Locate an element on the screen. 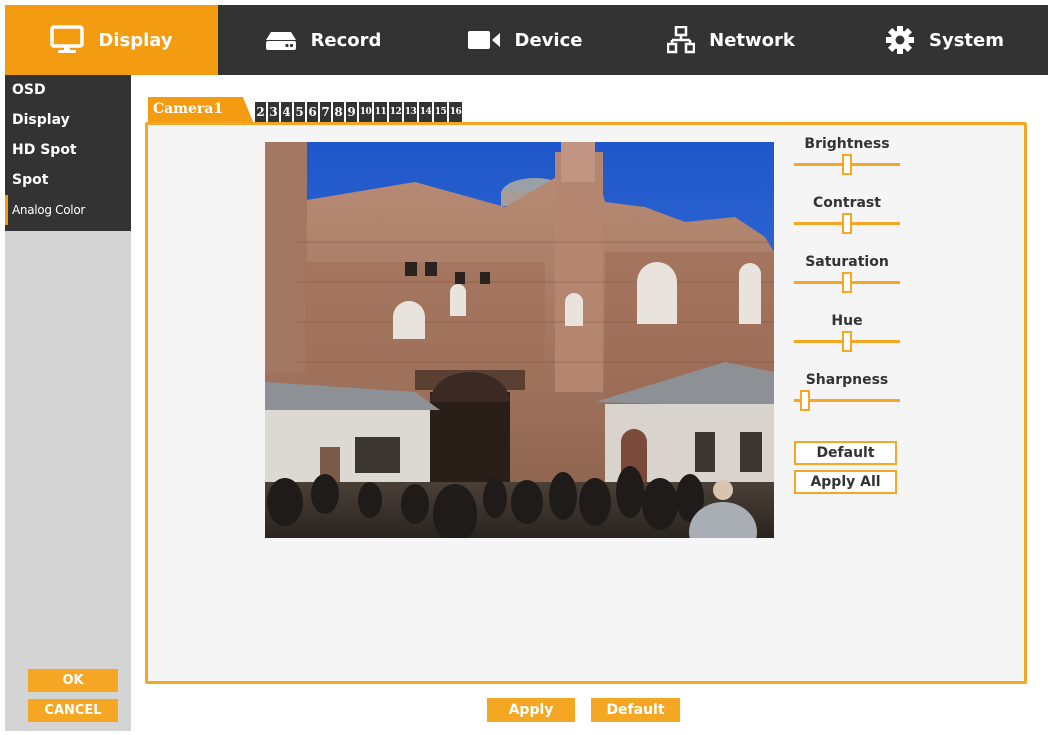 The width and height of the screenshot is (1051, 735). hue-slider is located at coordinates (847, 341).